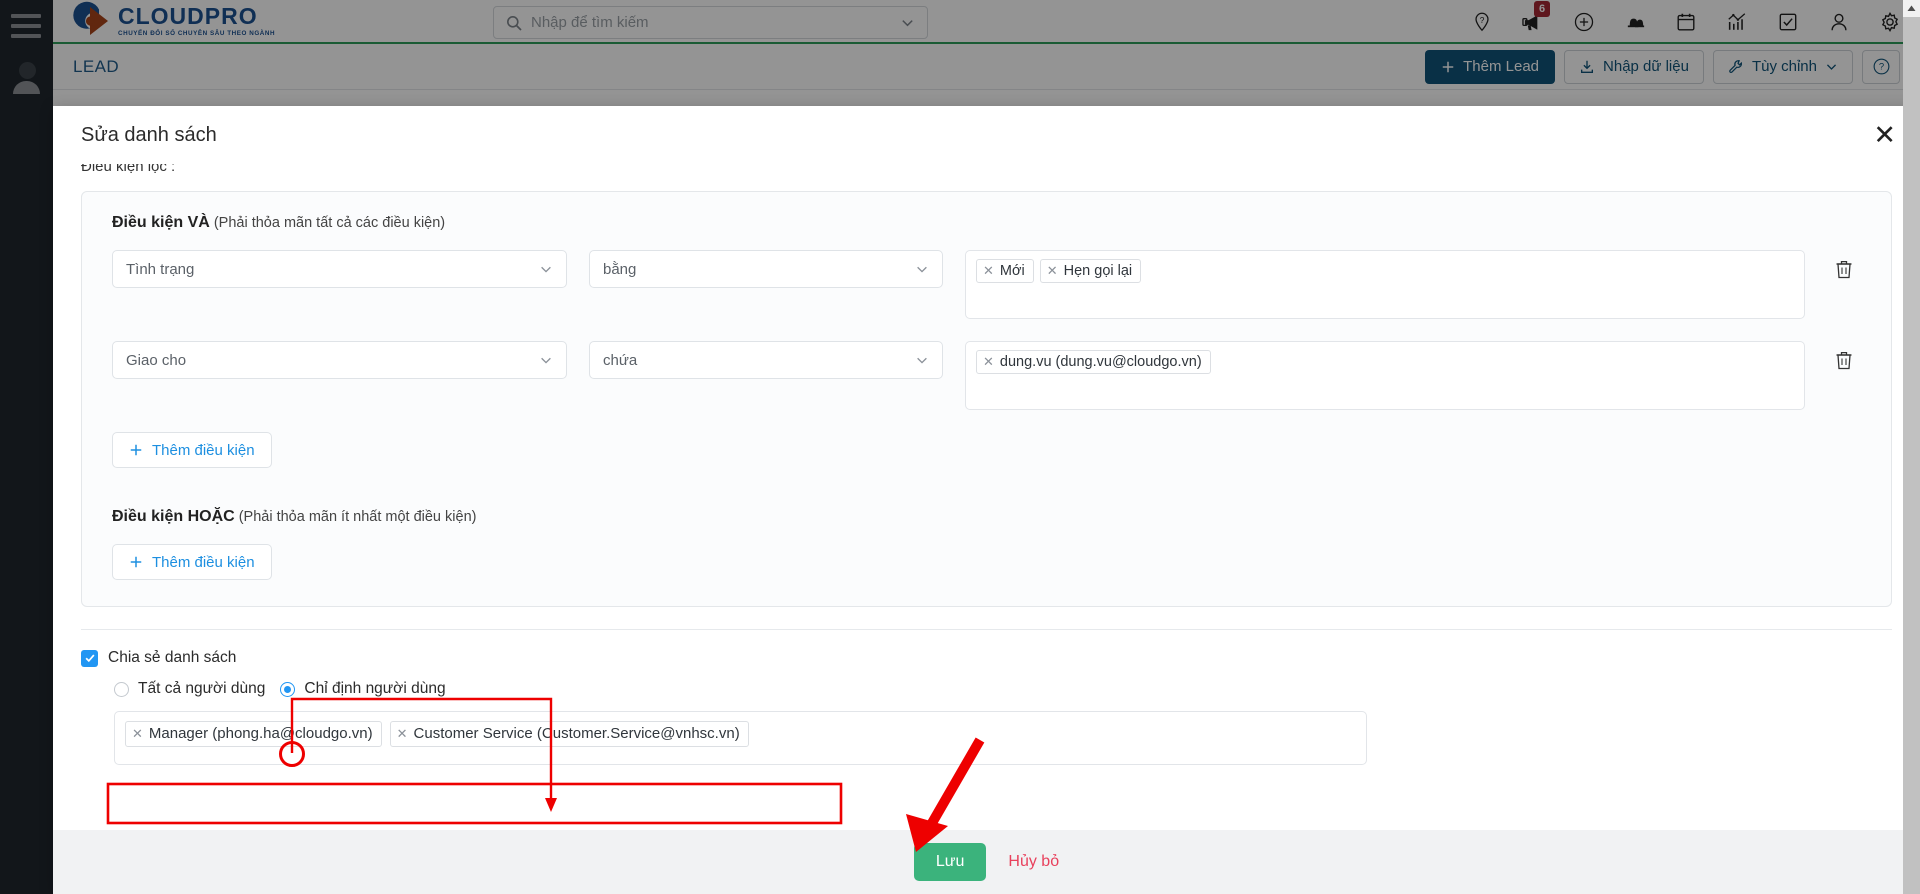  Describe the element at coordinates (202, 688) in the screenshot. I see `radio-all-users-label: Tất cả người dùng` at that location.